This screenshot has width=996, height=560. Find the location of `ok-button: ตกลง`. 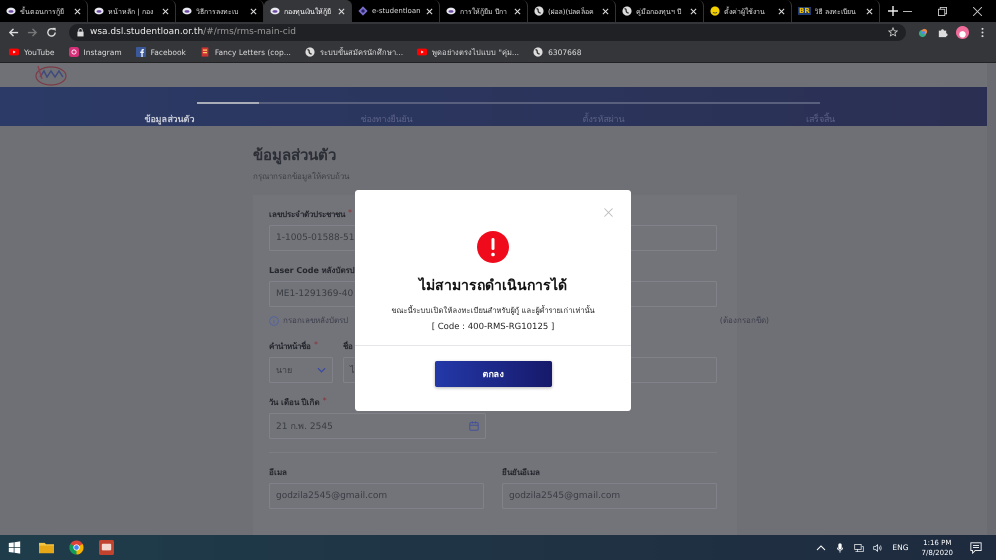

ok-button: ตกลง is located at coordinates (493, 374).